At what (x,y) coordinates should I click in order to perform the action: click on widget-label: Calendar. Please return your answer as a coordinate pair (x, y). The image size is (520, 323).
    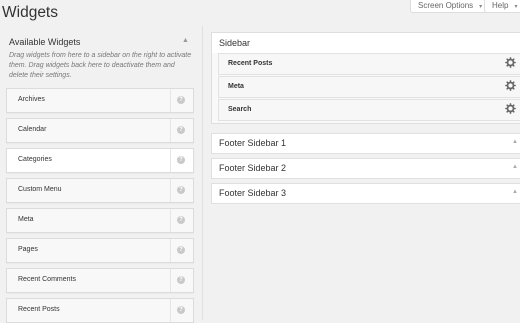
    Looking at the image, I should click on (32, 129).